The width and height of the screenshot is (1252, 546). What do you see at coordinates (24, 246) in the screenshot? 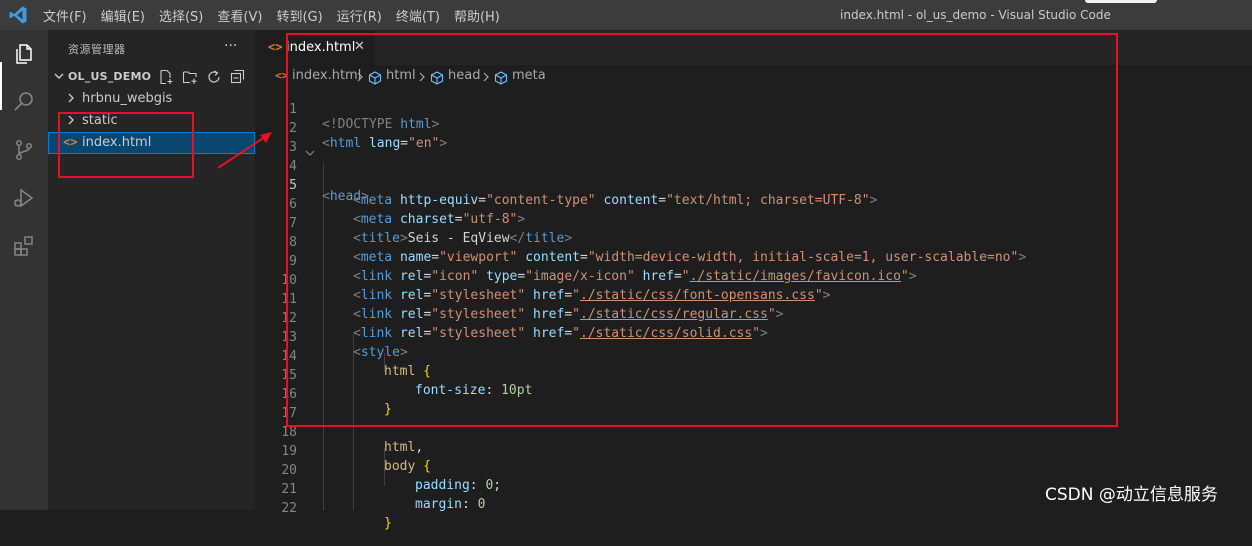
I see `extensions-icon` at bounding box center [24, 246].